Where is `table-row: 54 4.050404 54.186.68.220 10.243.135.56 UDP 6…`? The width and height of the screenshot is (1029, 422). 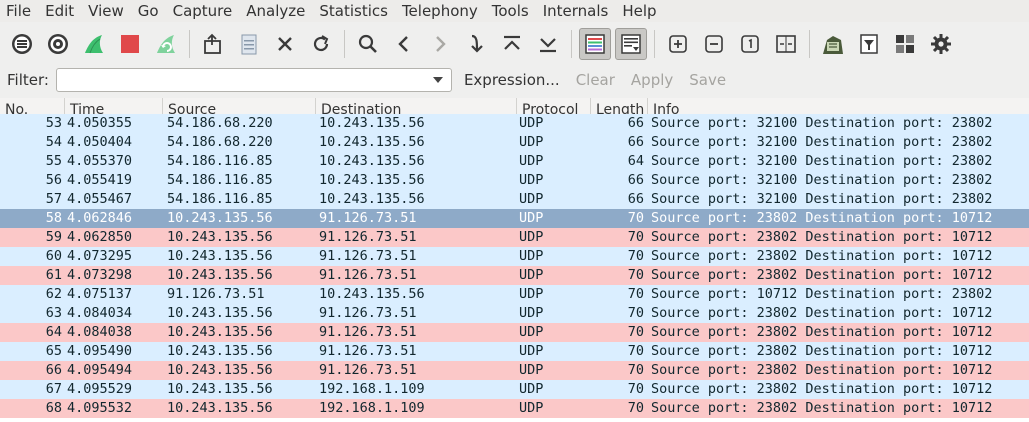 table-row: 54 4.050404 54.186.68.220 10.243.135.56 UDP 6… is located at coordinates (514, 142).